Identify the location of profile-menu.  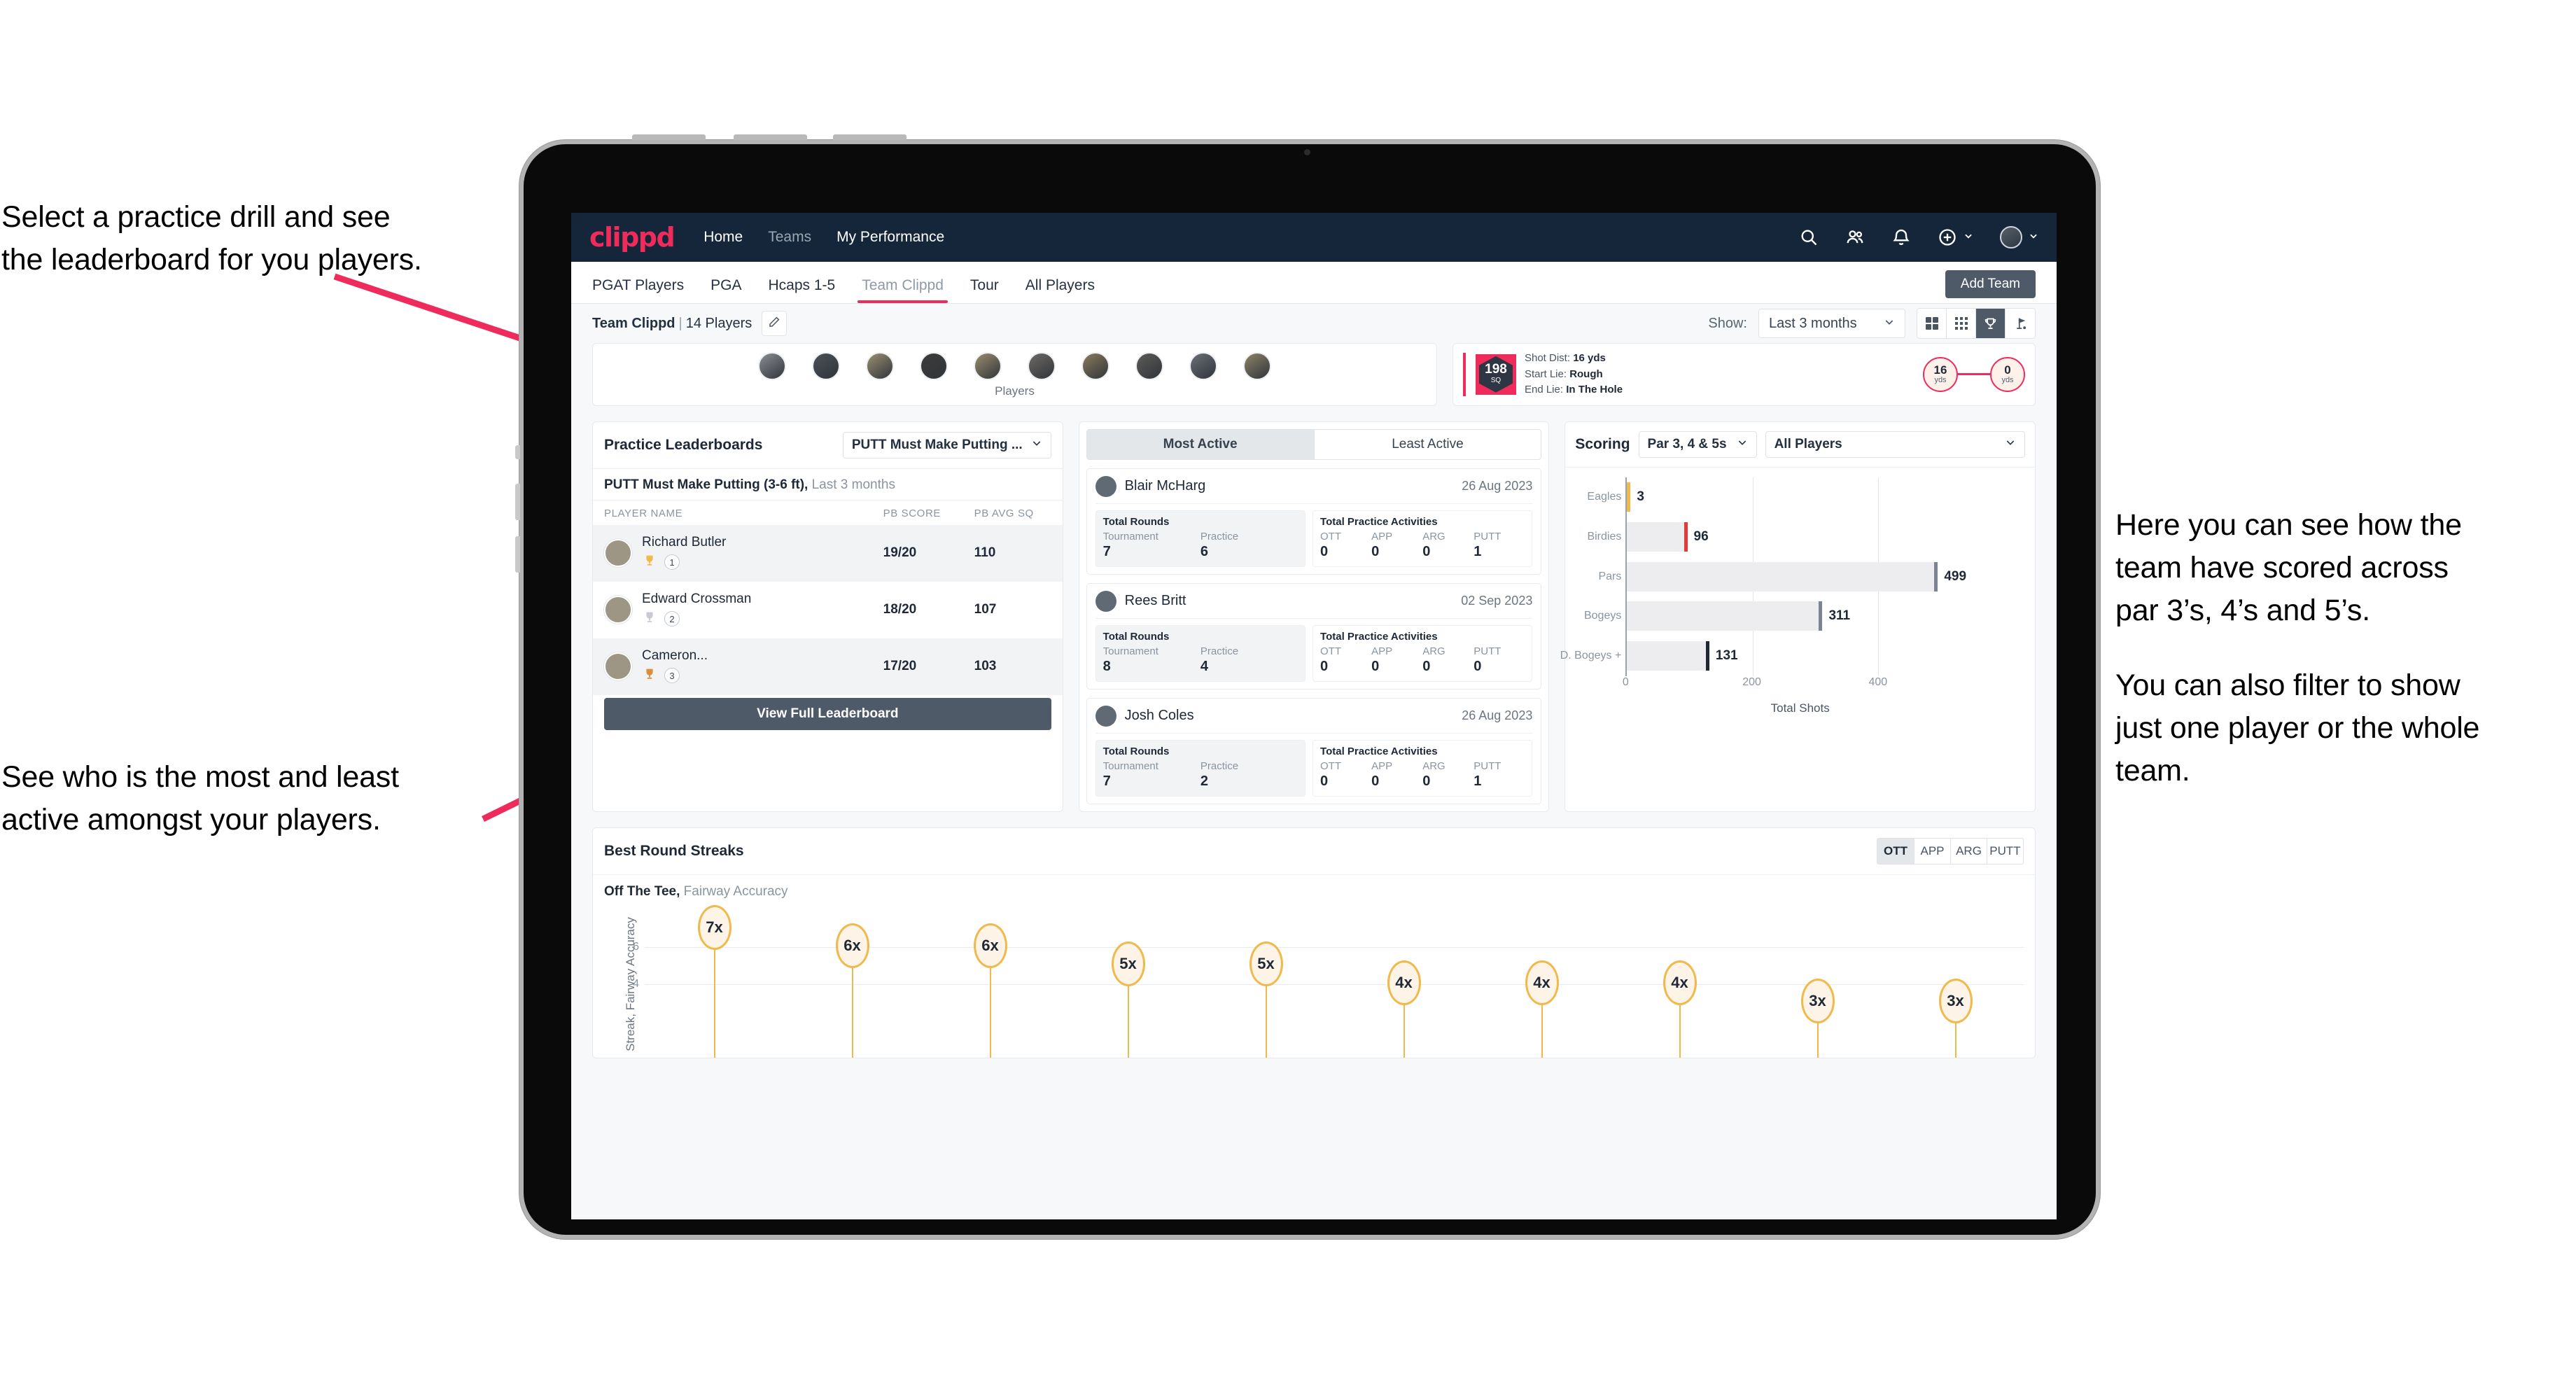
(2019, 237).